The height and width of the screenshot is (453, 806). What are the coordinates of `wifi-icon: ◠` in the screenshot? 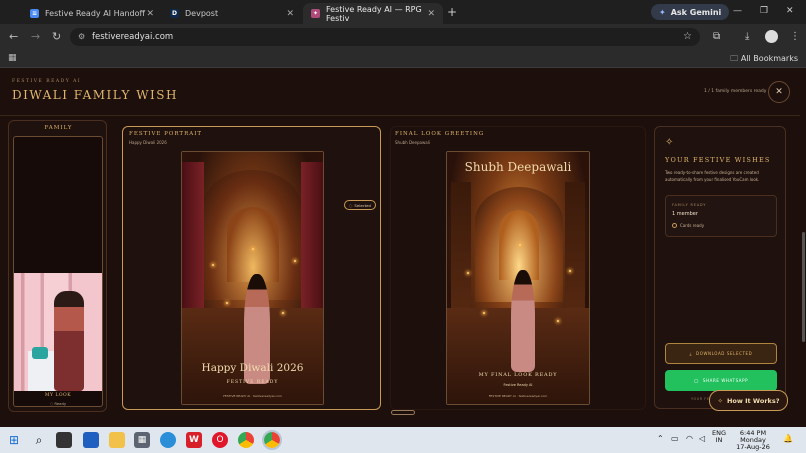 It's located at (689, 438).